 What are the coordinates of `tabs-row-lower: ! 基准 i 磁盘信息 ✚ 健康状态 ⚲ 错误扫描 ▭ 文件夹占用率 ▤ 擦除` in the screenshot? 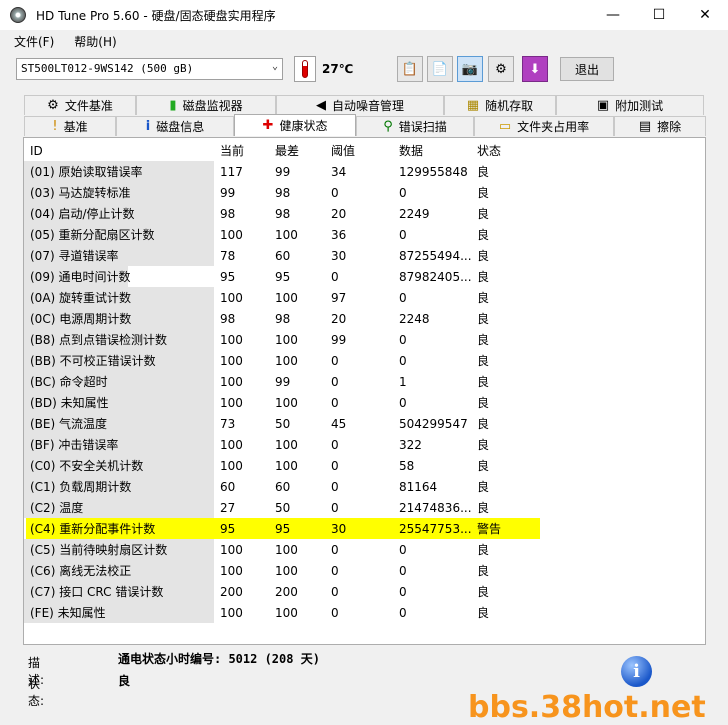 It's located at (365, 125).